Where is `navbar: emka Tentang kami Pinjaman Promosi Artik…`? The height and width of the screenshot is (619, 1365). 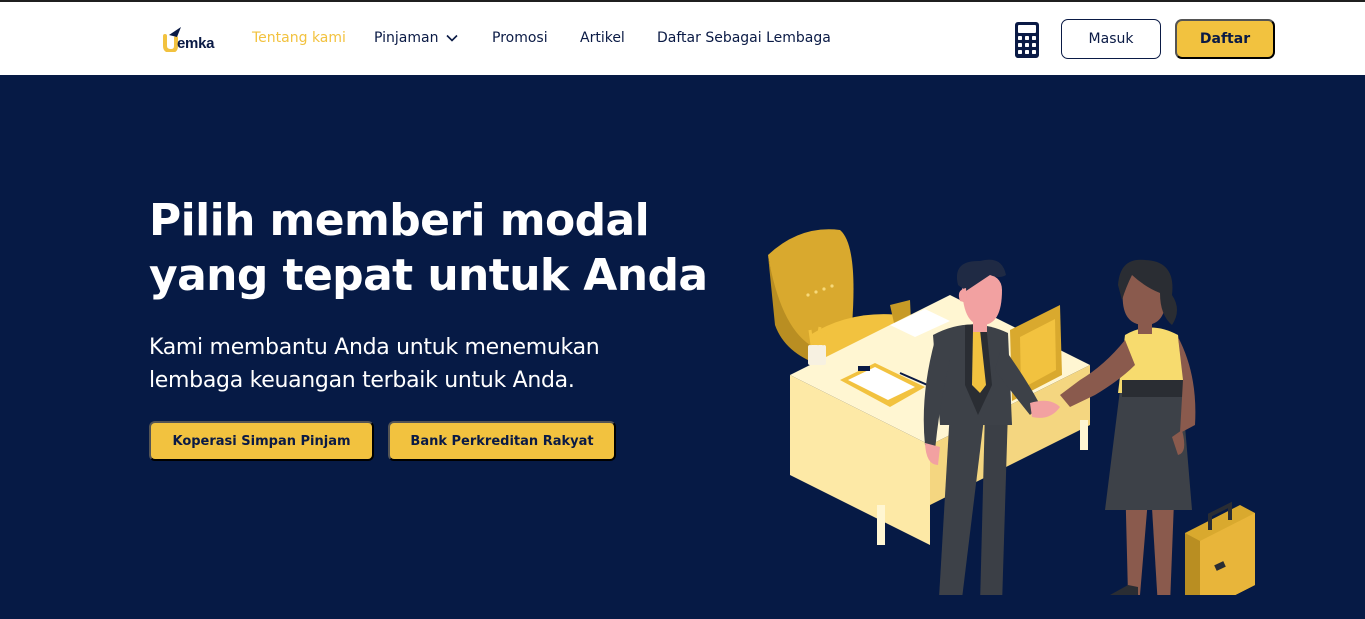 navbar: emka Tentang kami Pinjaman Promosi Artik… is located at coordinates (682, 38).